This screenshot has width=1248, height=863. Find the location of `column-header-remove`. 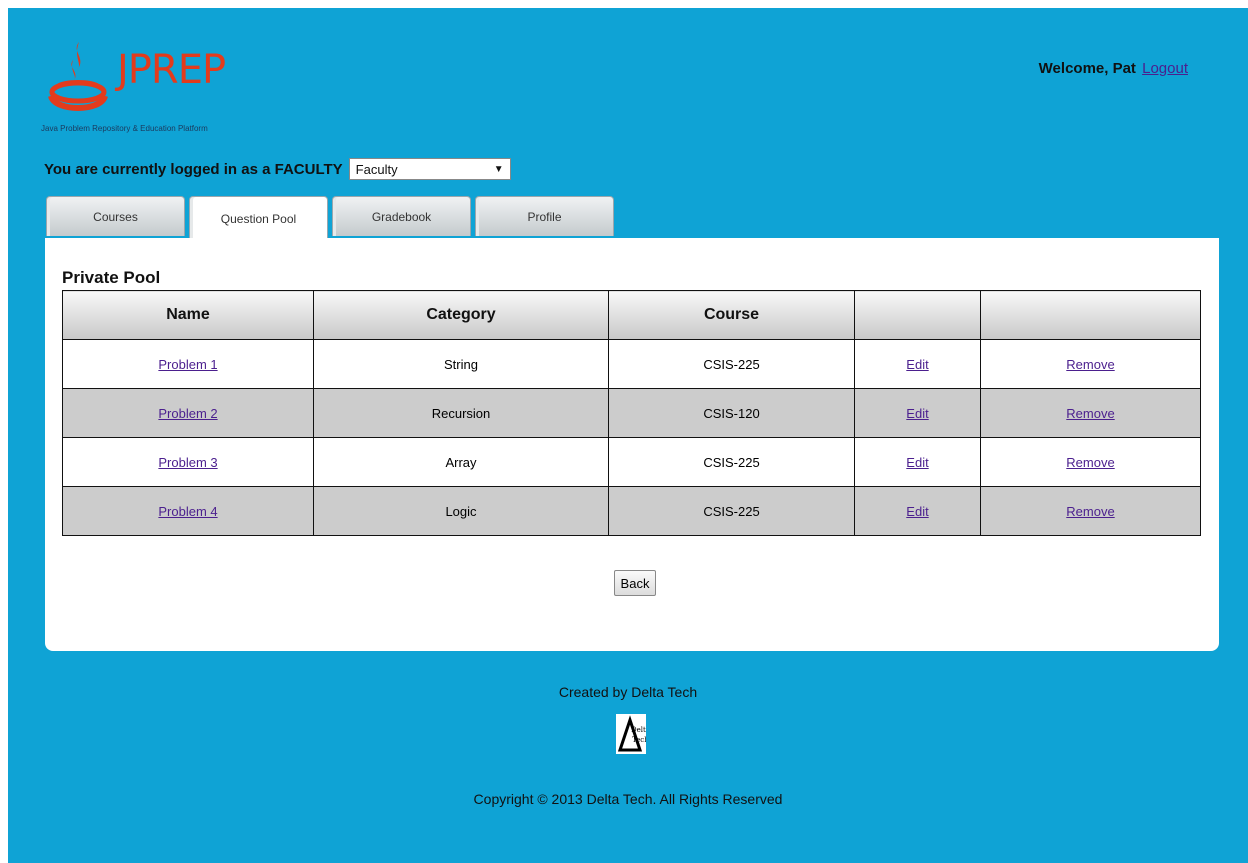

column-header-remove is located at coordinates (1090, 315).